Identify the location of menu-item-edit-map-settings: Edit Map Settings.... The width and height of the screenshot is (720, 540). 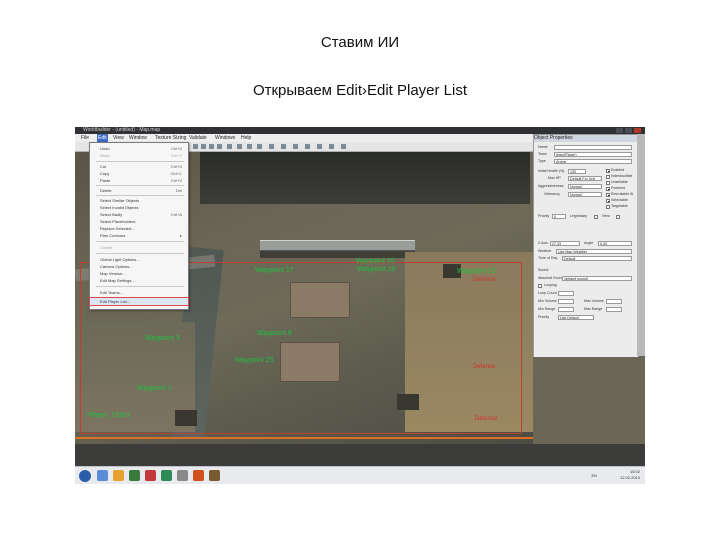
(139, 280).